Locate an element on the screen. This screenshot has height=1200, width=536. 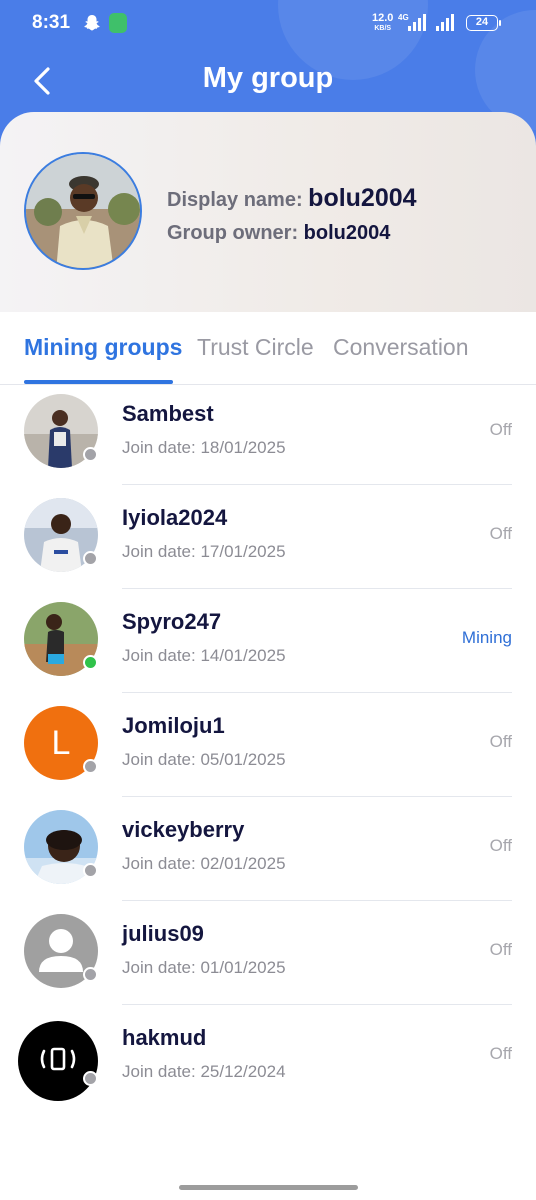
list-item: Sambest Join date: 18/01/2025 Off is located at coordinates (268, 433).